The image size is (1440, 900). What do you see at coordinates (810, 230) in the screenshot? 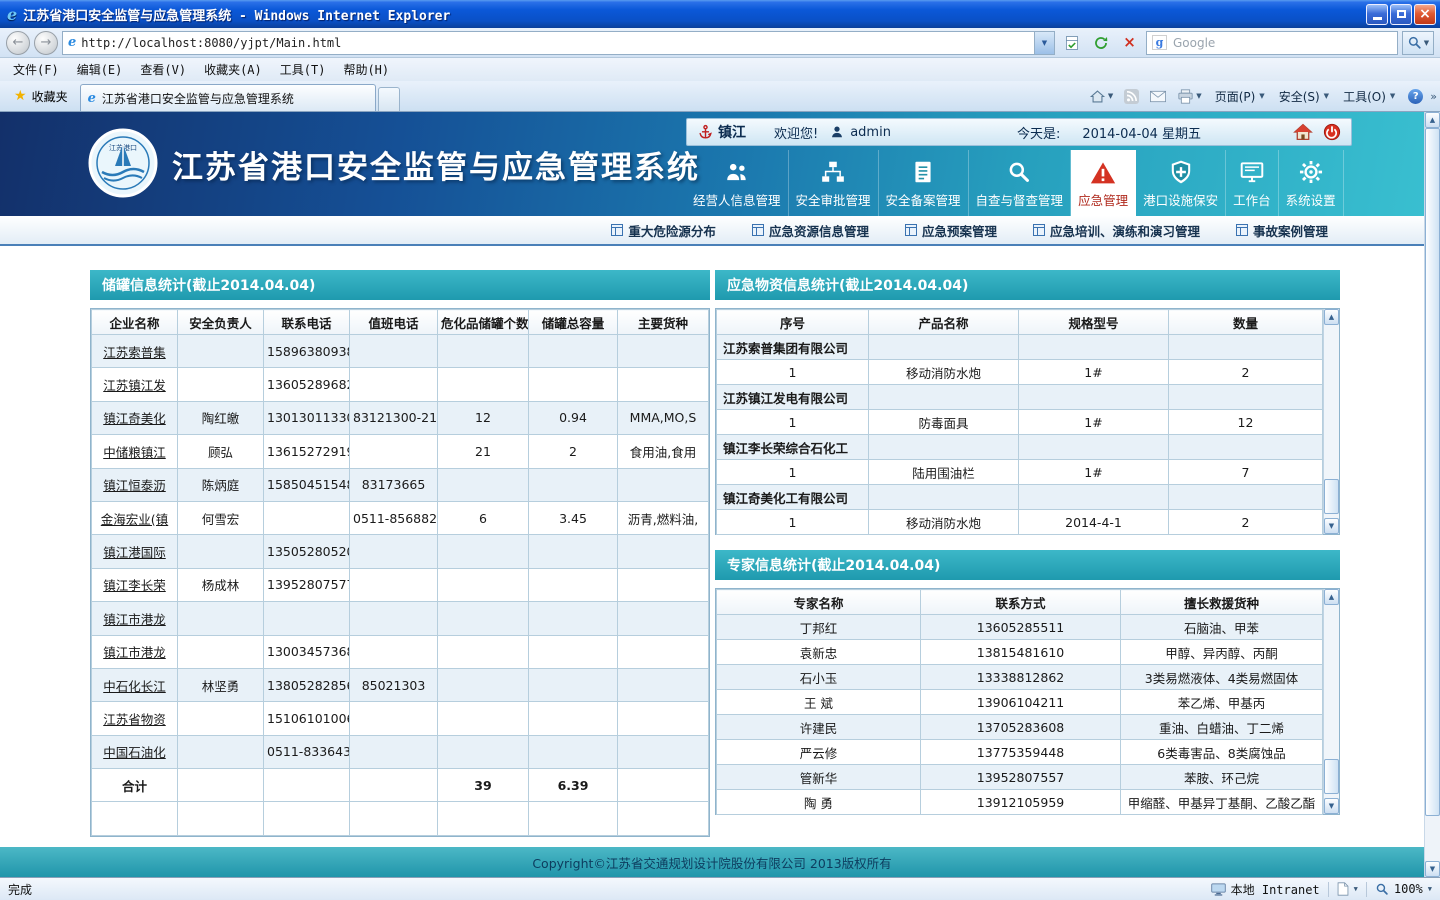
I see `subnav-item-应急资源信息管理: 应急资源信息管理` at bounding box center [810, 230].